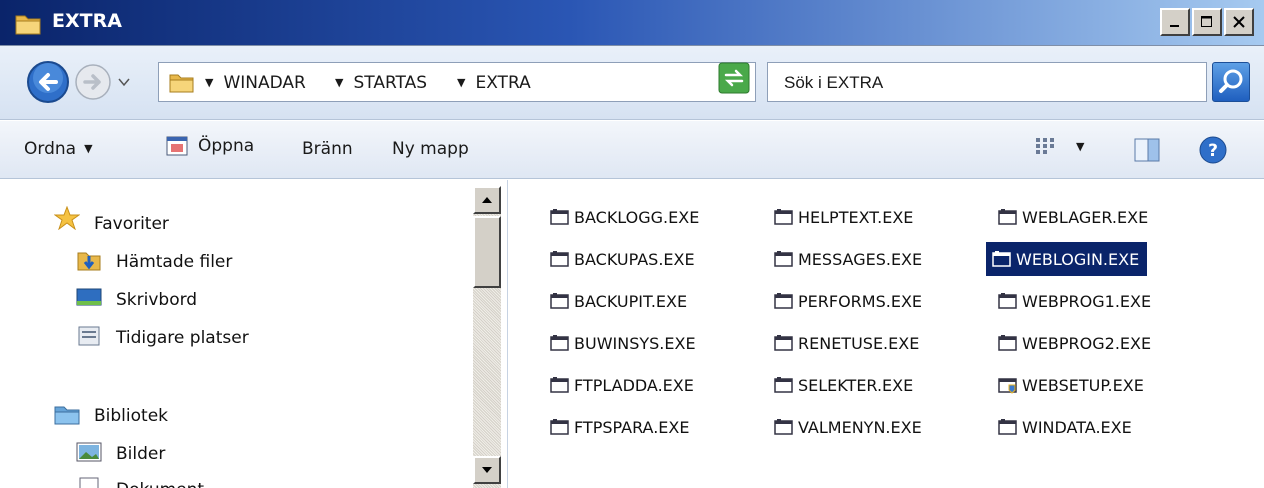 Image resolution: width=1264 pixels, height=488 pixels. What do you see at coordinates (1174, 26) in the screenshot?
I see `minimize-icon` at bounding box center [1174, 26].